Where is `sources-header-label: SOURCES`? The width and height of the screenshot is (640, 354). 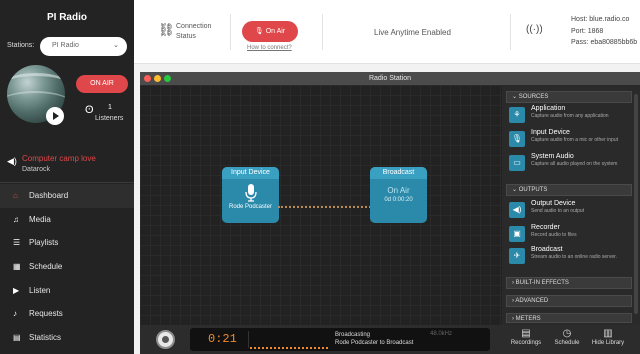
sources-header-label: SOURCES is located at coordinates (533, 97).